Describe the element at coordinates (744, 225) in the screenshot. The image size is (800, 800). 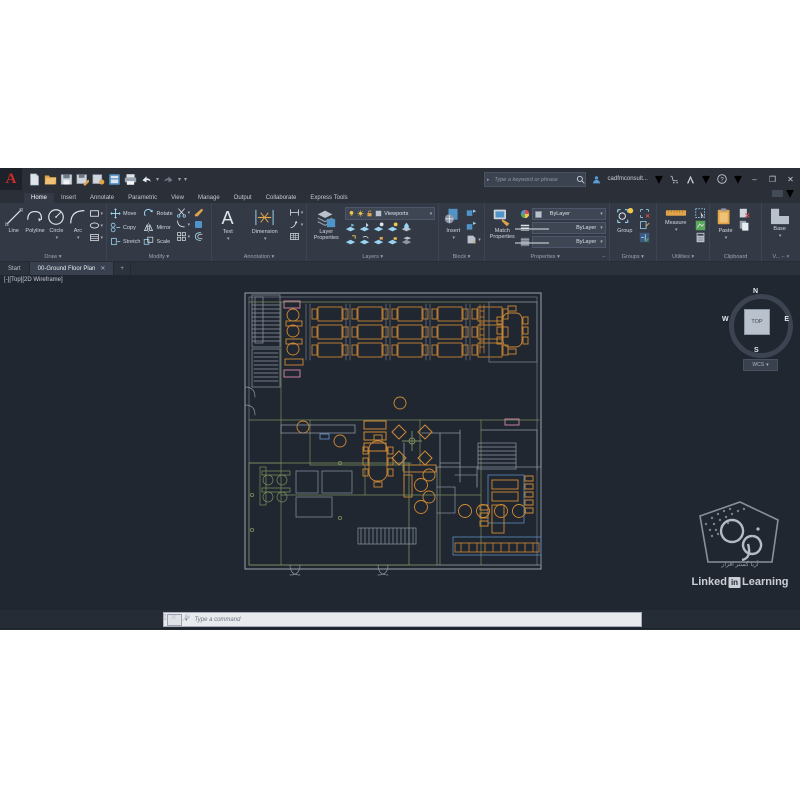
I see `copy-clip-icon` at that location.